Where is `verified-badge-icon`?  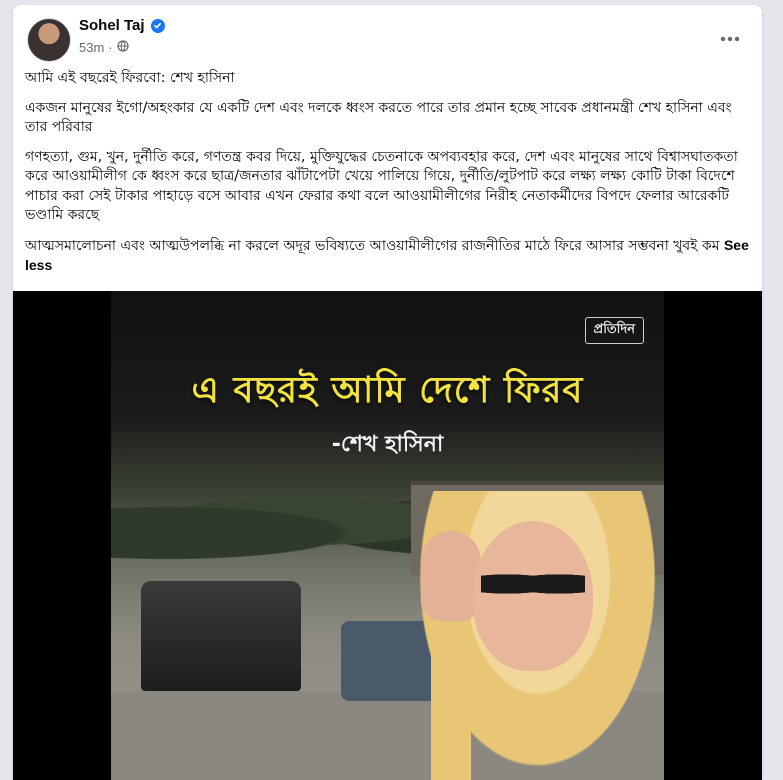 verified-badge-icon is located at coordinates (157, 25).